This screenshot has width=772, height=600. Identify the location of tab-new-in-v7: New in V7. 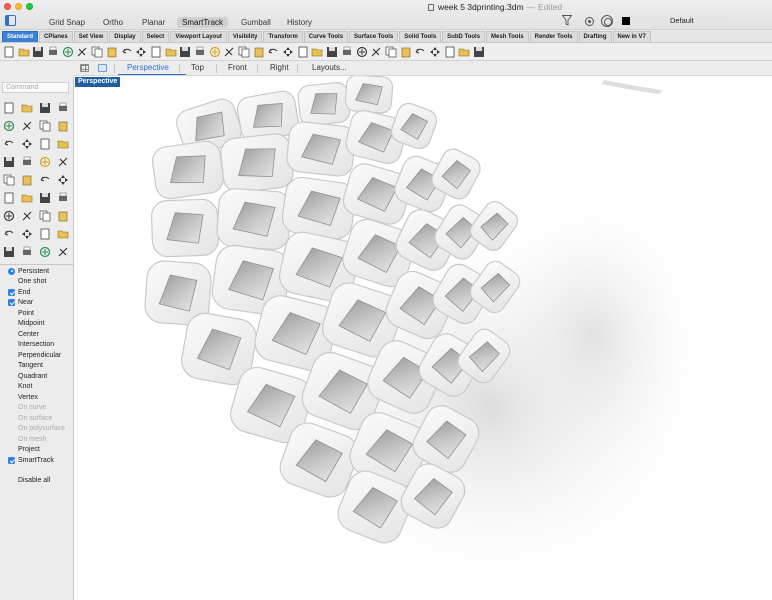
(631, 36).